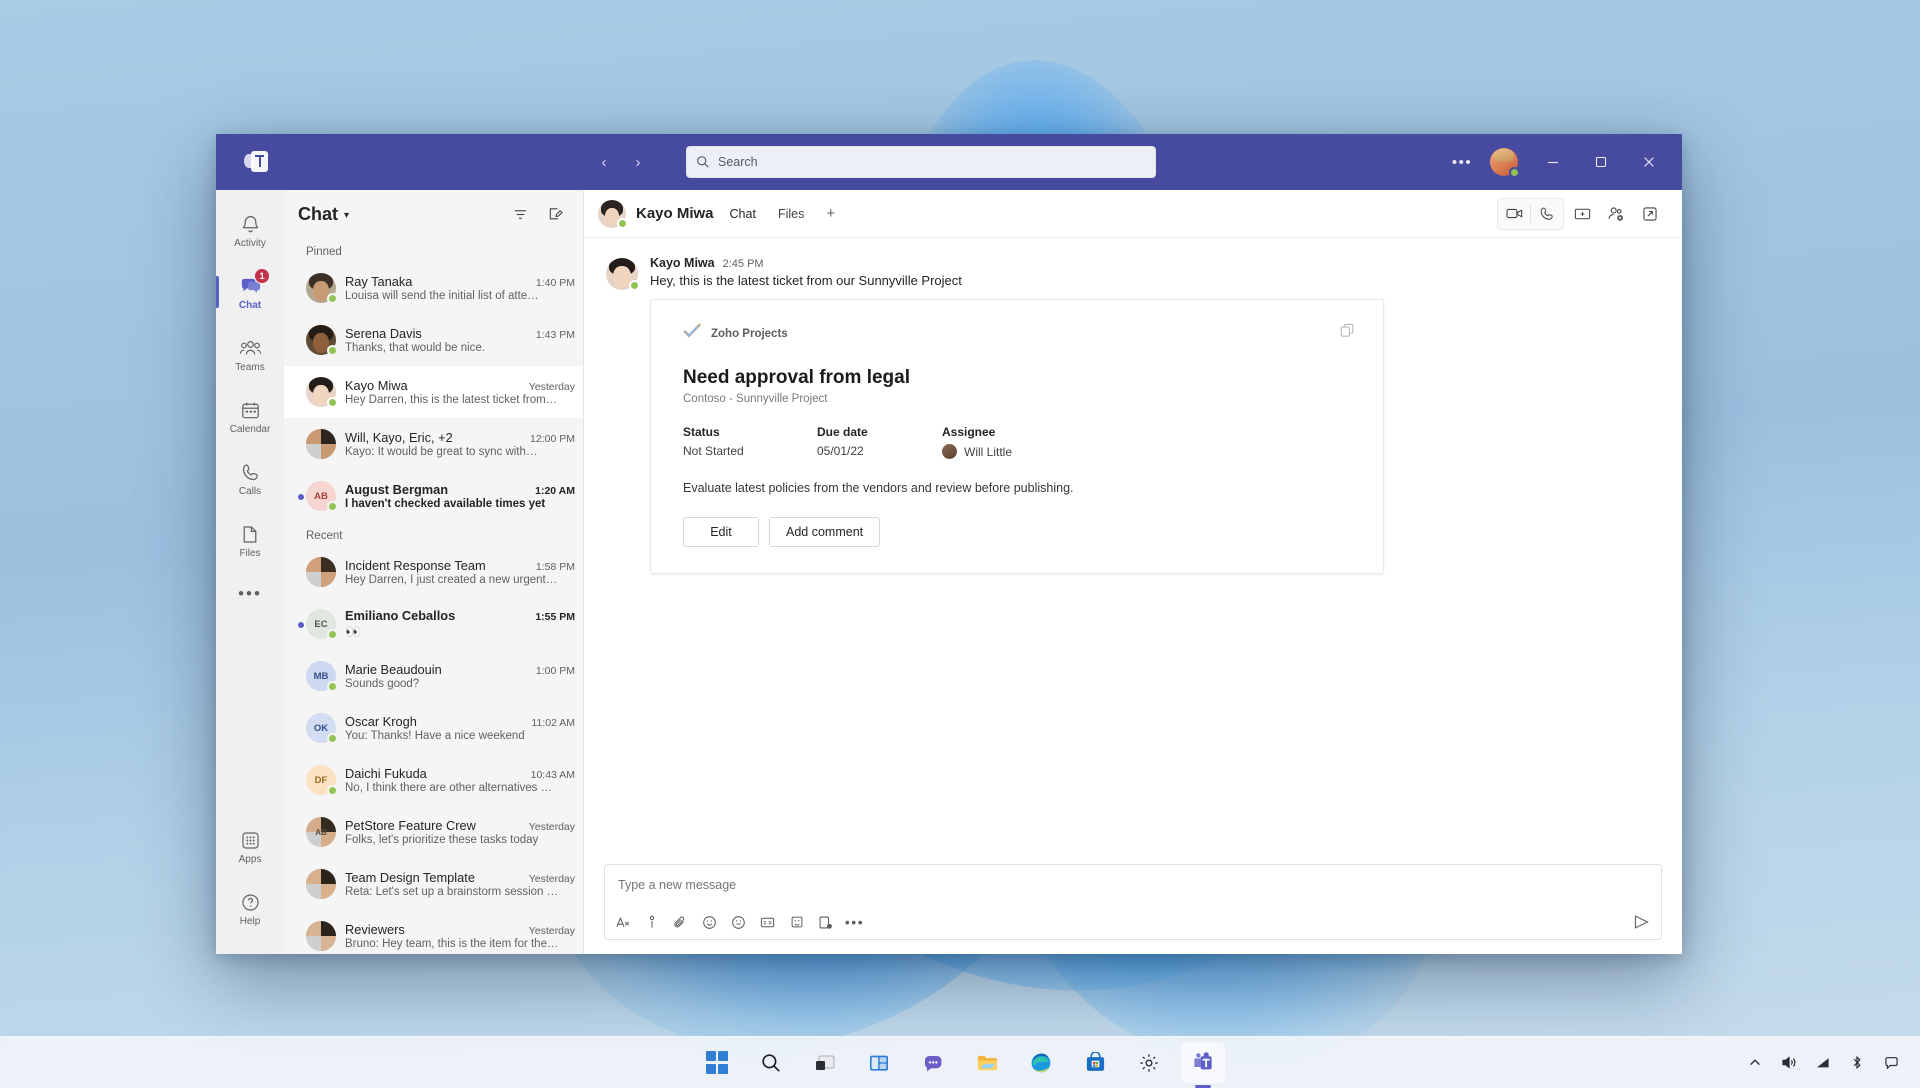 Image resolution: width=1920 pixels, height=1088 pixels. Describe the element at coordinates (604, 162) in the screenshot. I see `back-button: ‹` at that location.